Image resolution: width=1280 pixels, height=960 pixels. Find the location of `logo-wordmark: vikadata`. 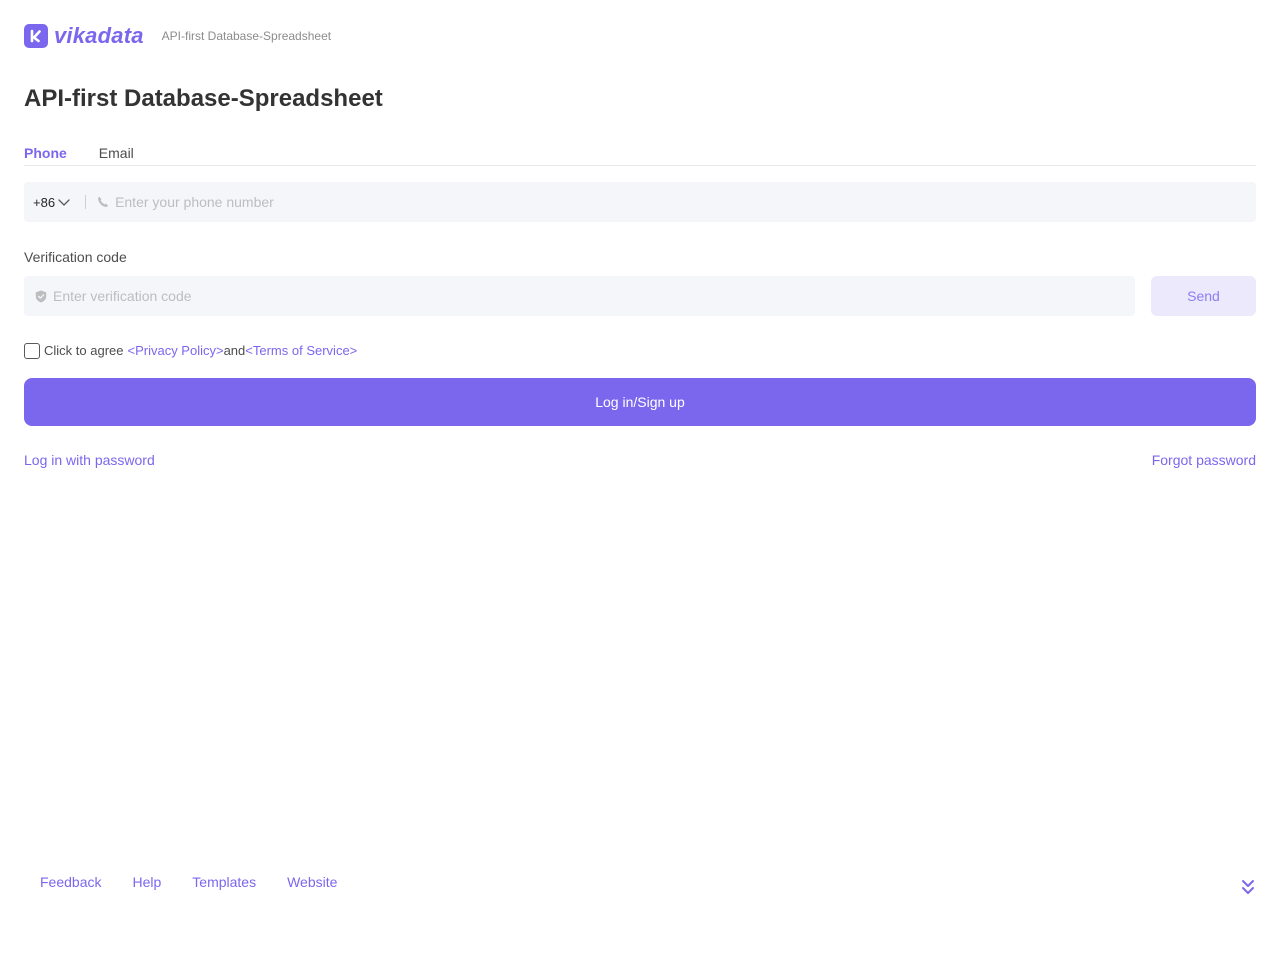

logo-wordmark: vikadata is located at coordinates (99, 35).